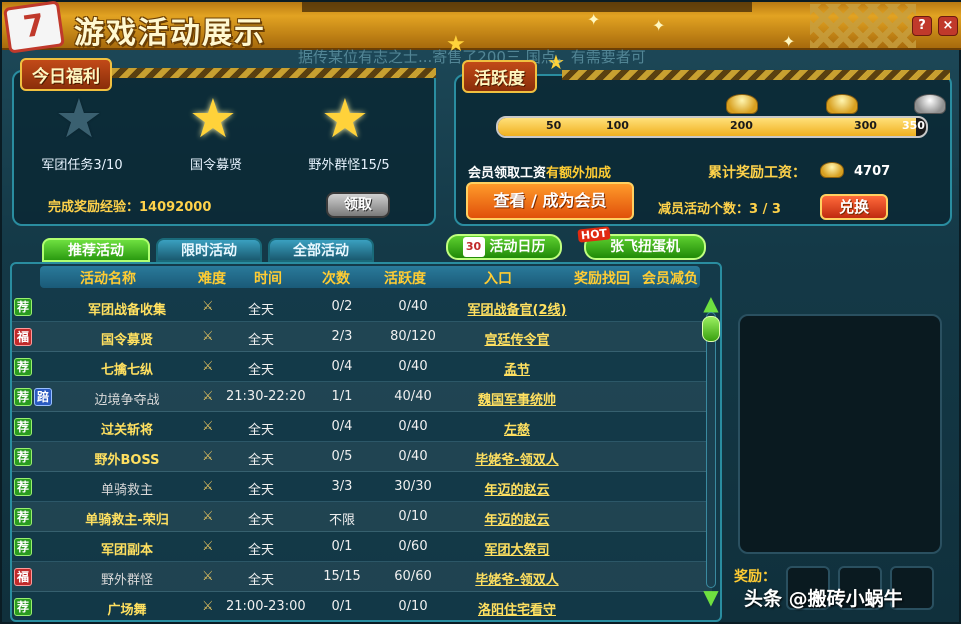 The height and width of the screenshot is (624, 961). Describe the element at coordinates (212, 279) in the screenshot. I see `column-header: 难度` at that location.